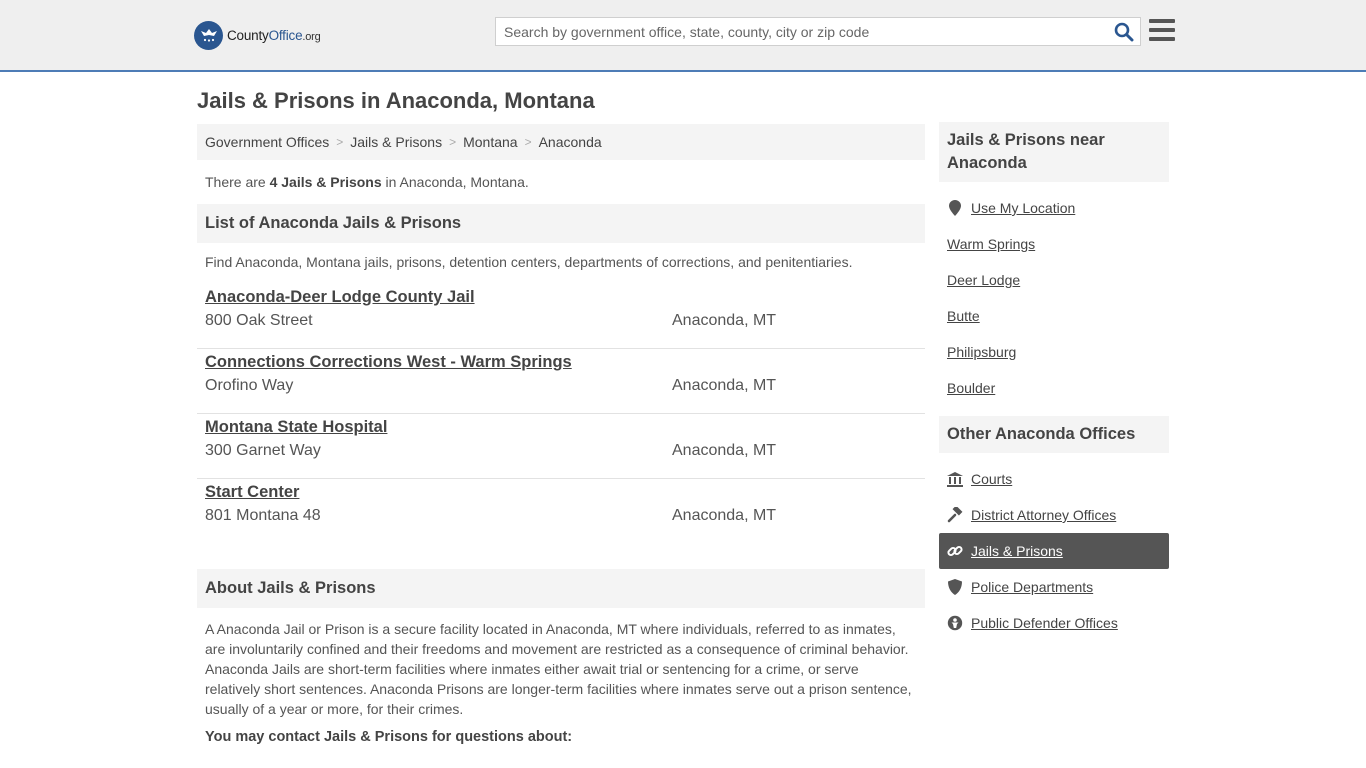  Describe the element at coordinates (1054, 434) in the screenshot. I see `other-offices-heading: Other Anaconda Offices` at that location.